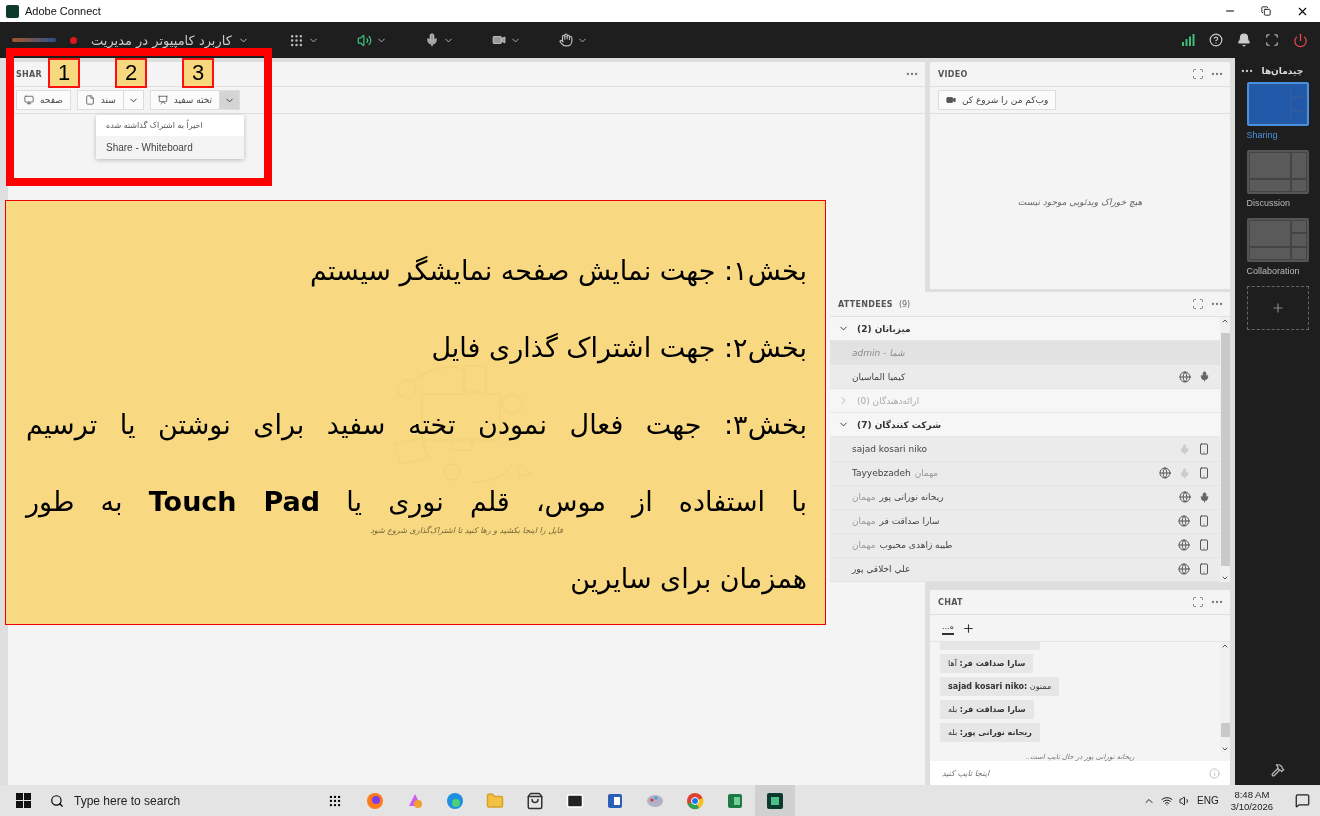  Describe the element at coordinates (565, 40) in the screenshot. I see `hand-icon` at that location.